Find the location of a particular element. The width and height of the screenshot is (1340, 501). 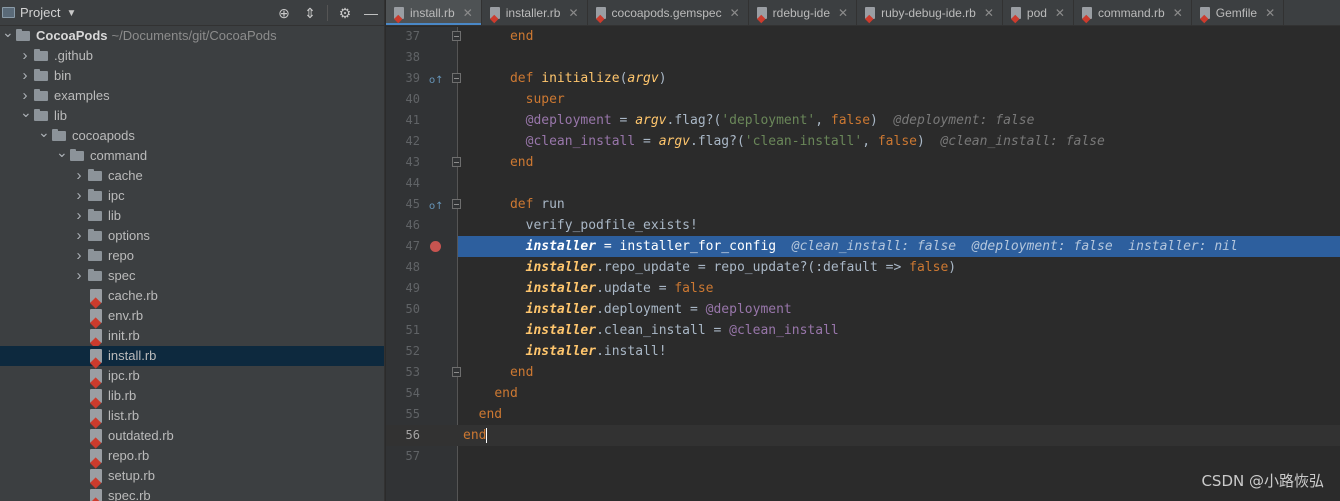

code-line: 45 o↑ def run is located at coordinates (863, 204).